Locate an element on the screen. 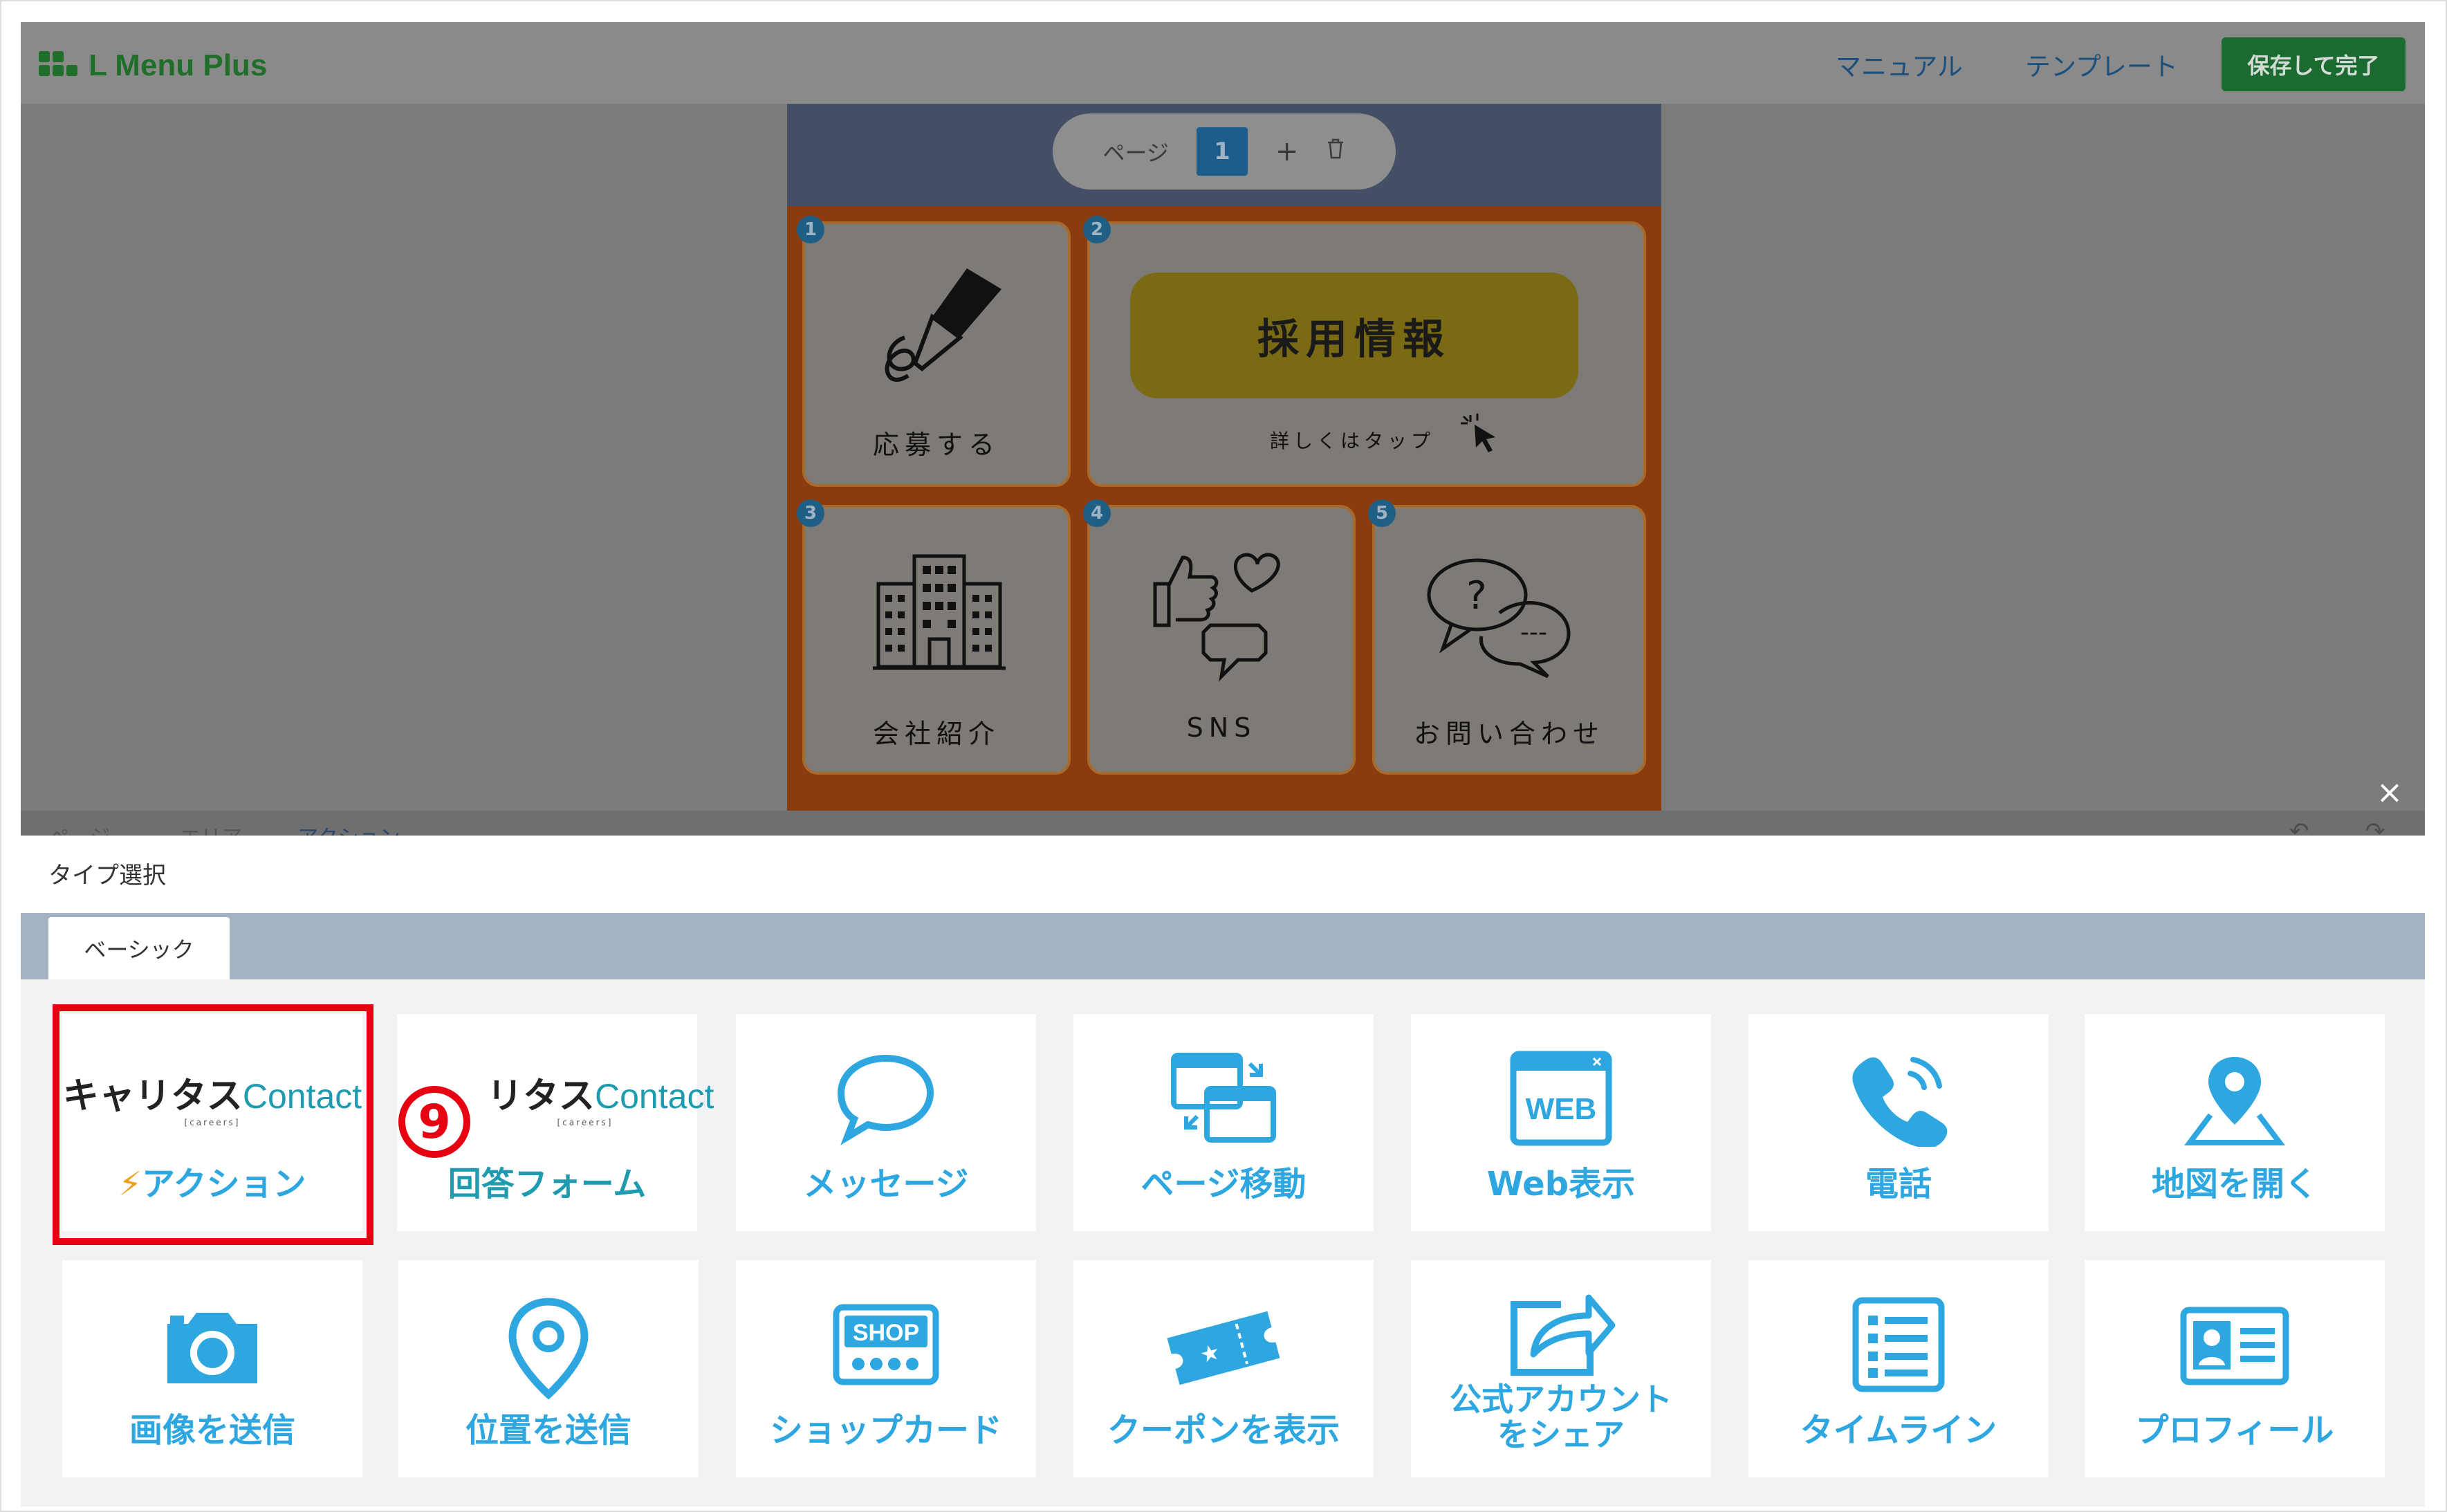 This screenshot has width=2447, height=1512. tile-label: 地図を開く is located at coordinates (2234, 1184).